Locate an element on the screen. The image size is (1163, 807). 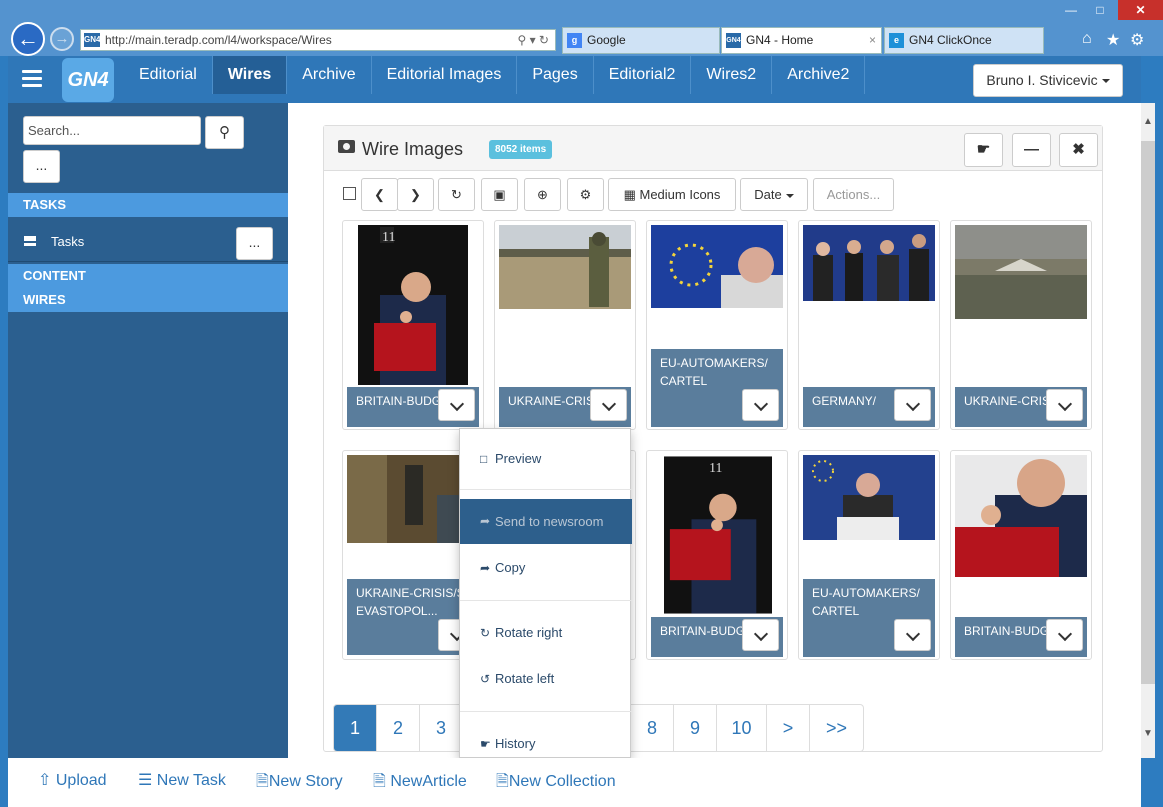
zoom-button: ⊕ is located at coordinates (542, 194).